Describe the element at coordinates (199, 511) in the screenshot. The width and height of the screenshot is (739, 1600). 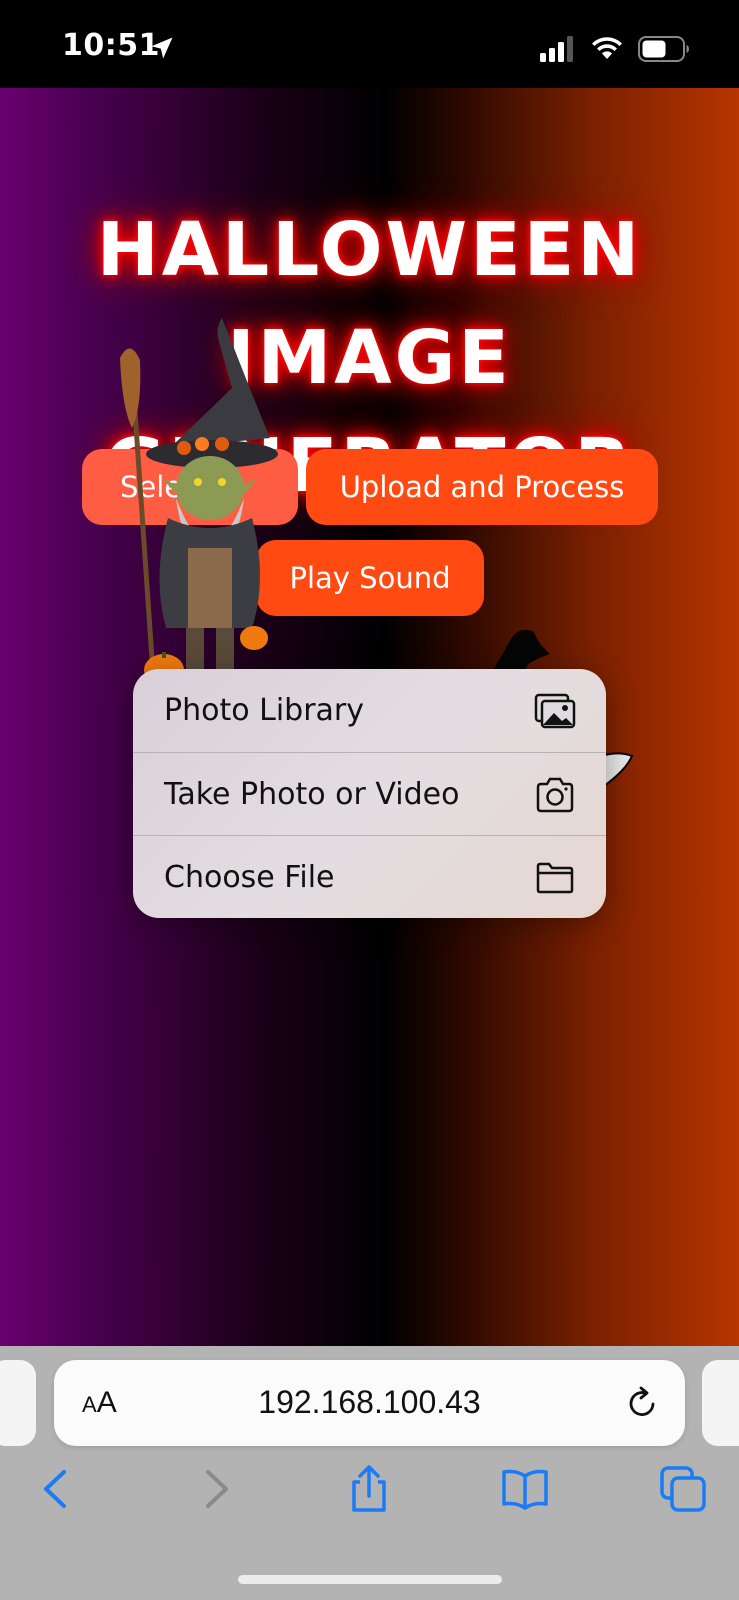
I see `goblin-witch-image` at that location.